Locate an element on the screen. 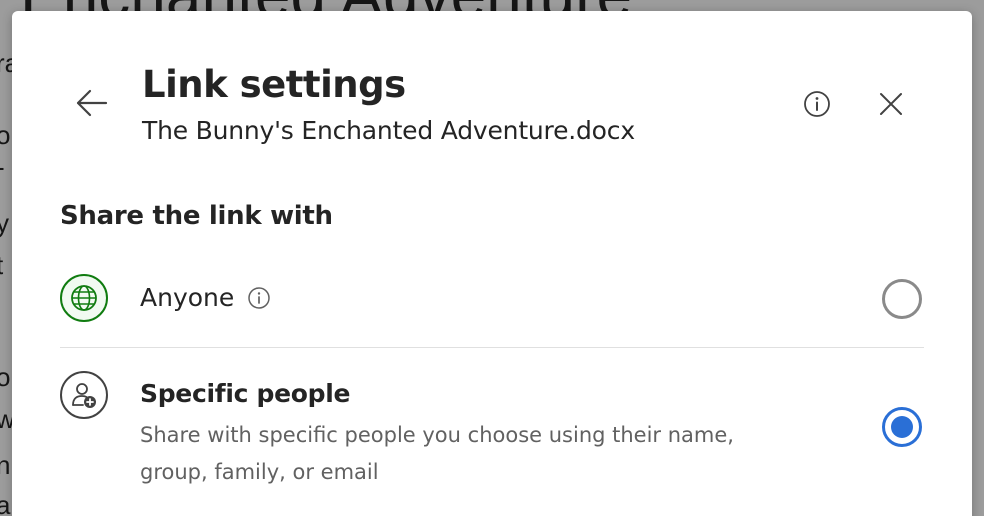 This screenshot has width=984, height=516. option-anyone-label: Anyone is located at coordinates (187, 297).